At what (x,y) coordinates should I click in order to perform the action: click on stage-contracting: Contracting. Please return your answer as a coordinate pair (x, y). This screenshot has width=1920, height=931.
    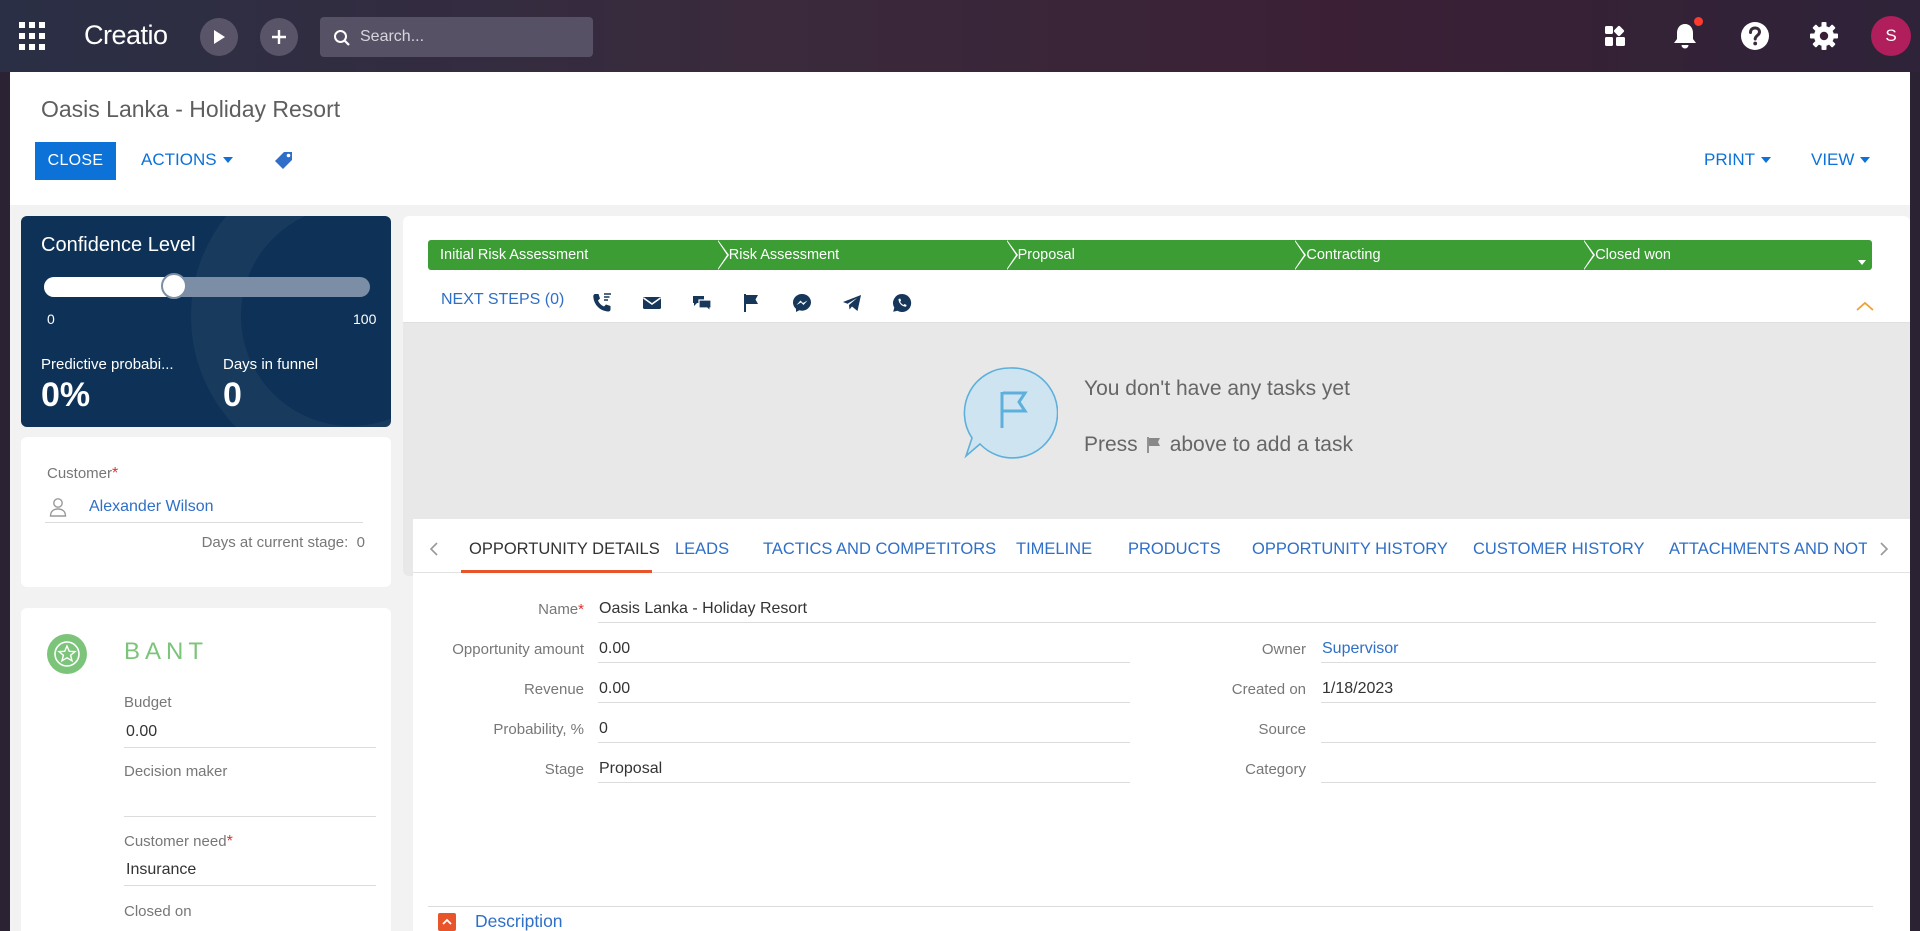
    Looking at the image, I should click on (1445, 255).